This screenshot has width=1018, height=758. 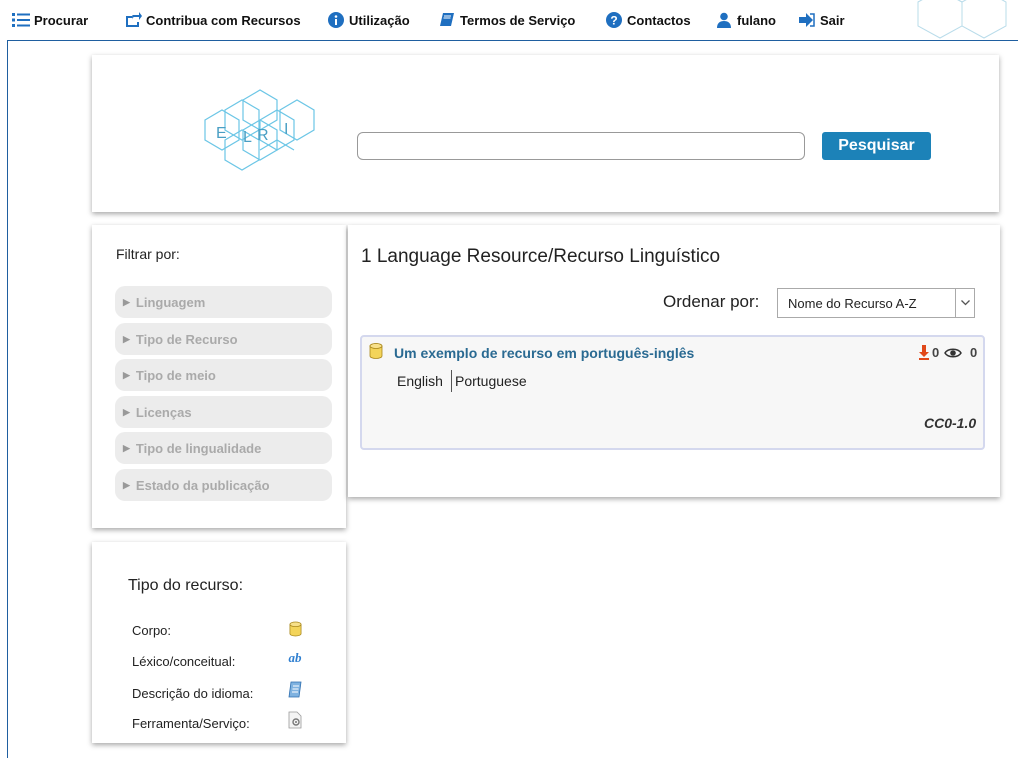 I want to click on search-input, so click(x=581, y=146).